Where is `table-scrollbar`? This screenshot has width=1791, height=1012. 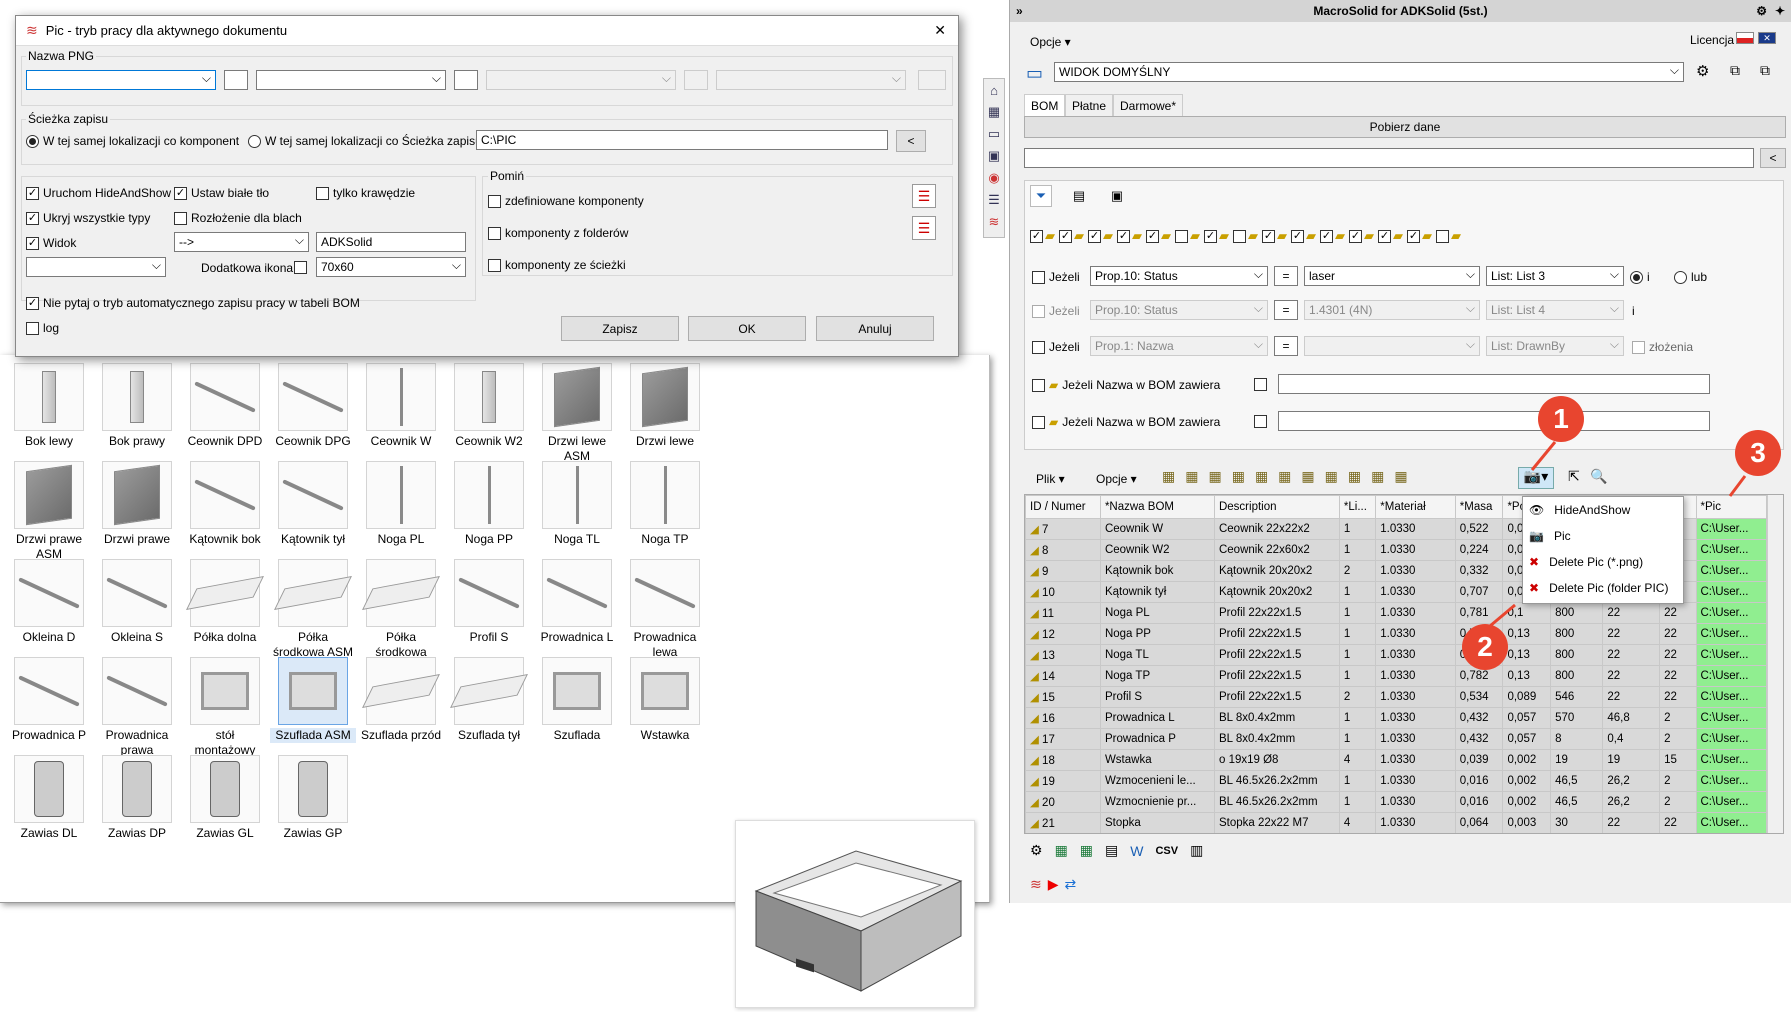 table-scrollbar is located at coordinates (1775, 664).